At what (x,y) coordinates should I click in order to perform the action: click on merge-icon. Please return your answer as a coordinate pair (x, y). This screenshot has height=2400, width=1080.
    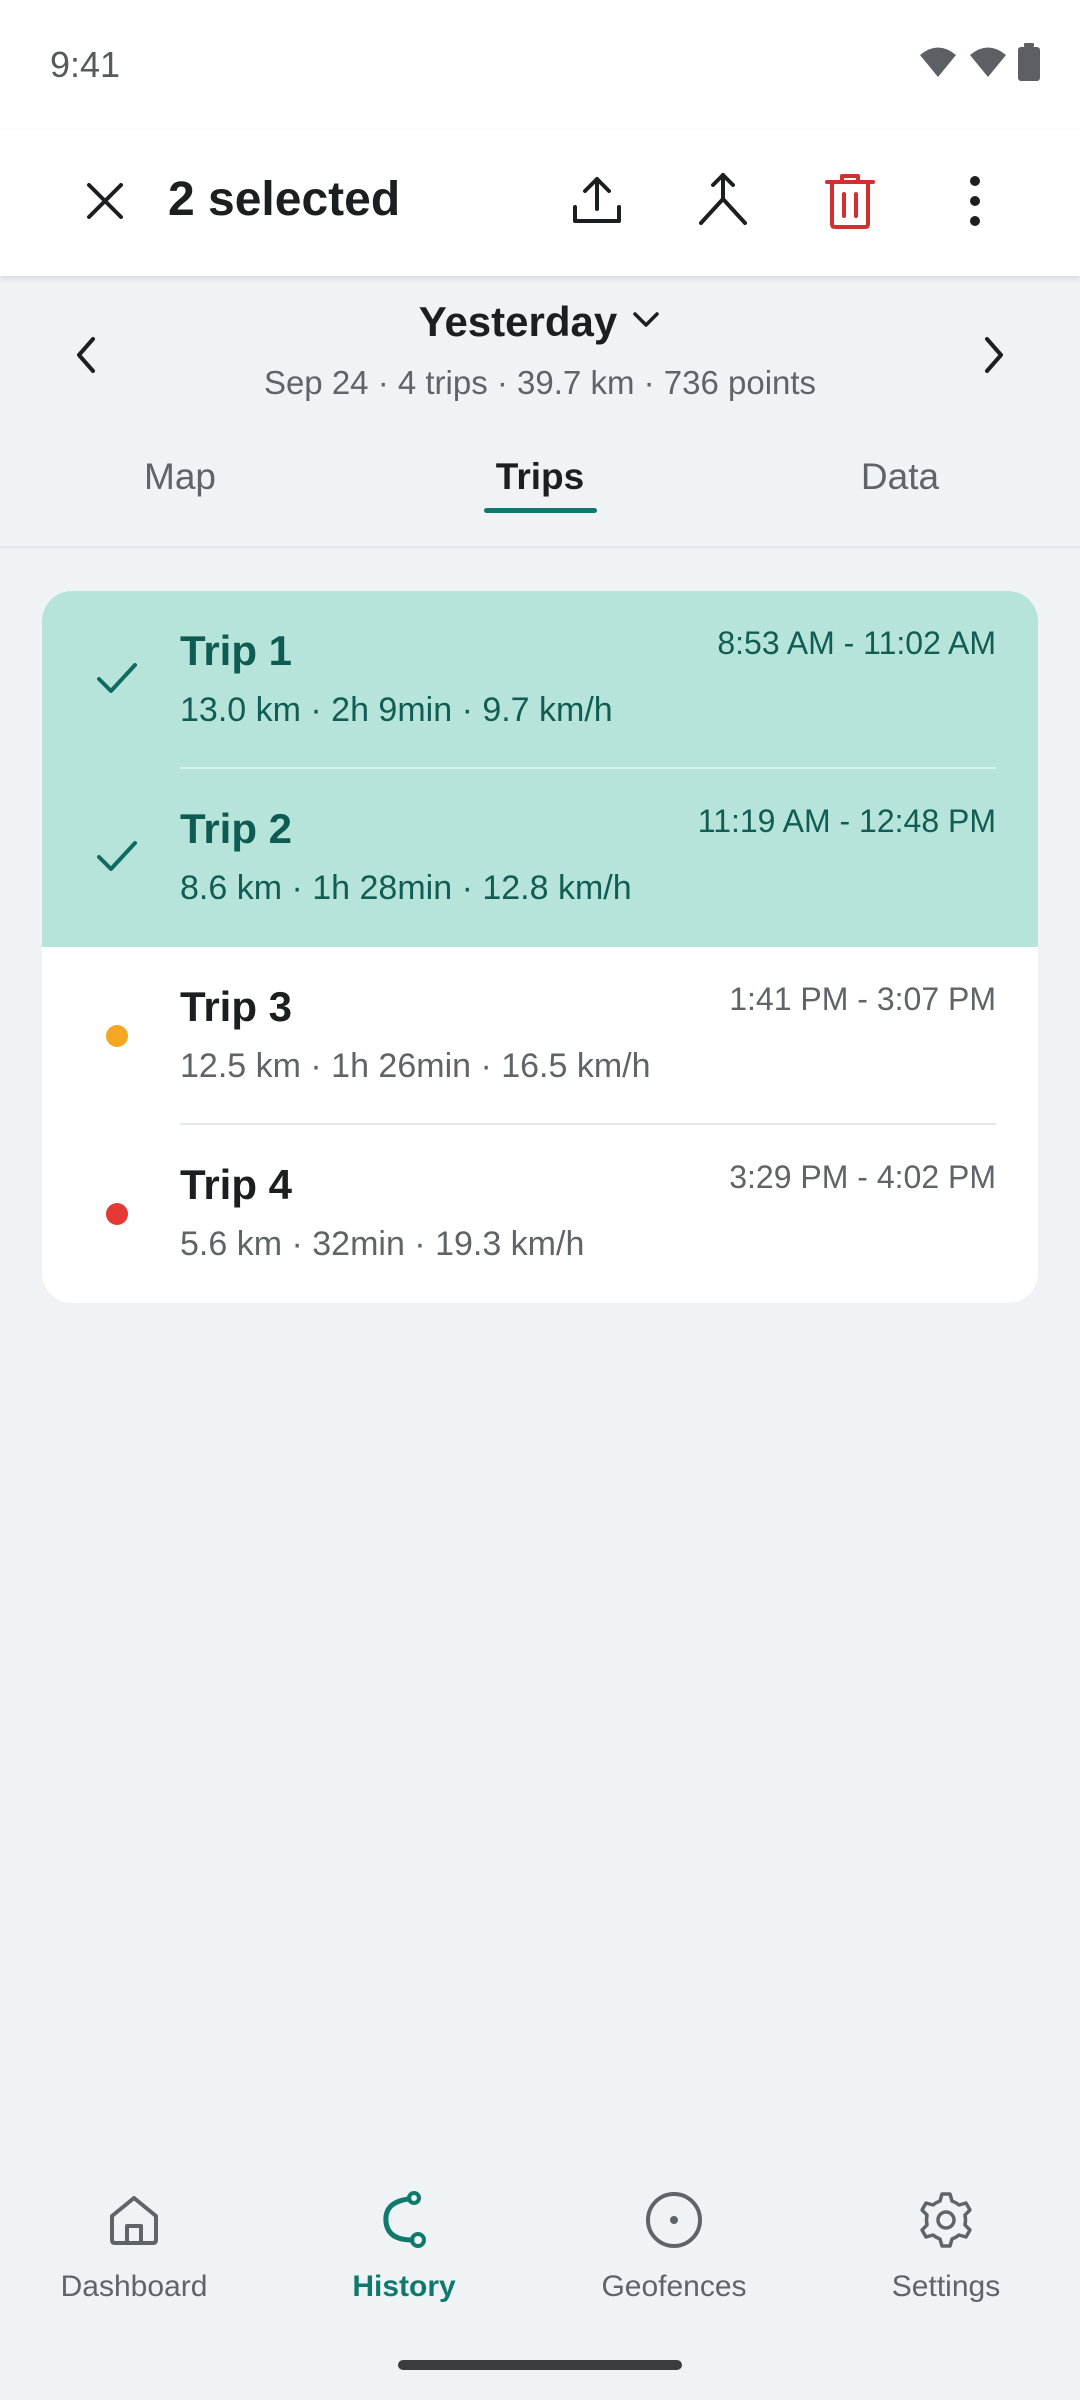
    Looking at the image, I should click on (723, 203).